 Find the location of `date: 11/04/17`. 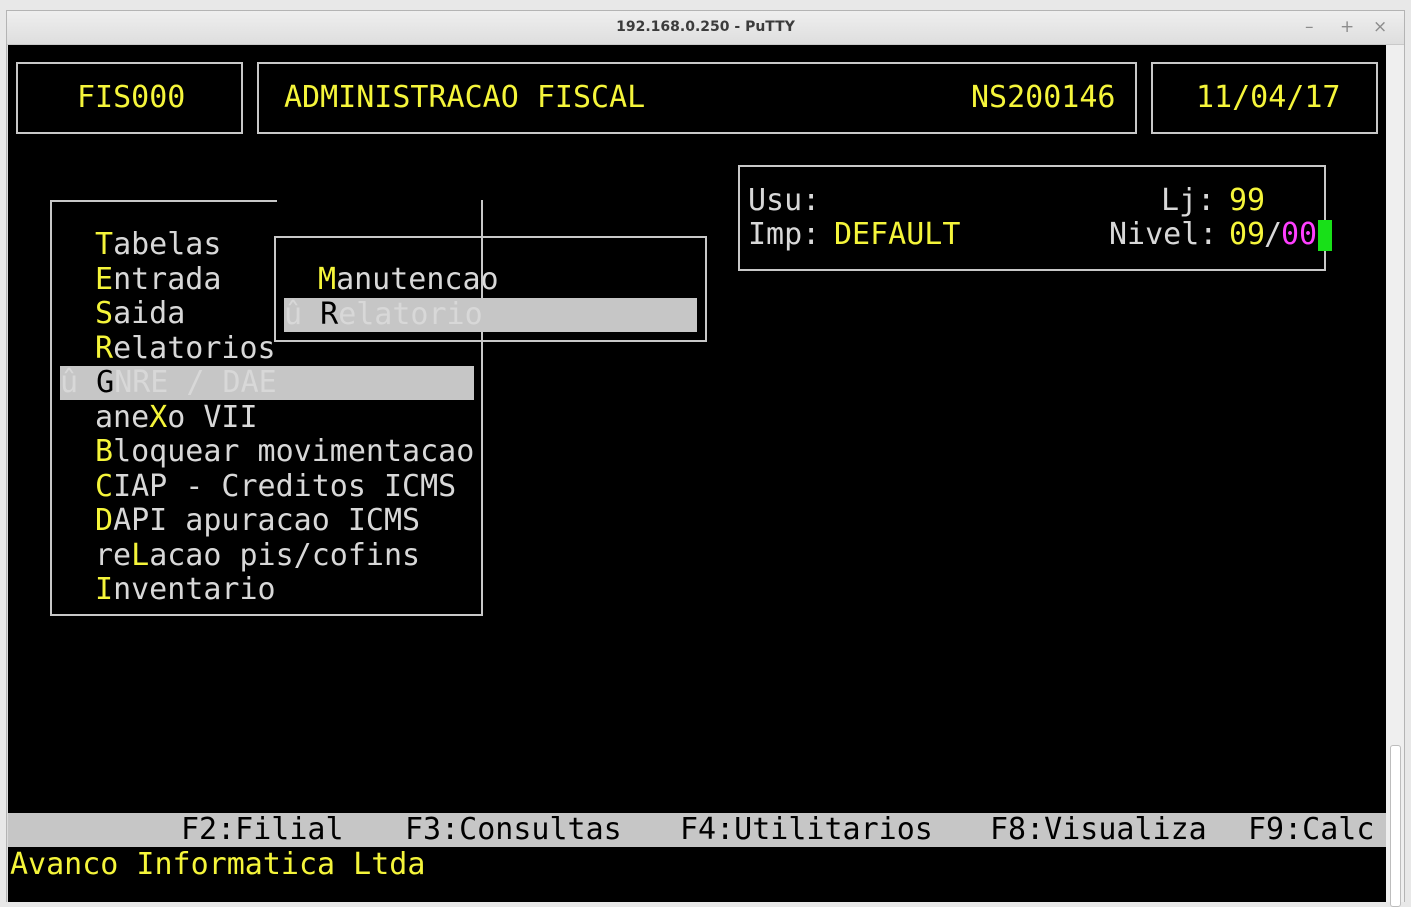

date: 11/04/17 is located at coordinates (1268, 97).